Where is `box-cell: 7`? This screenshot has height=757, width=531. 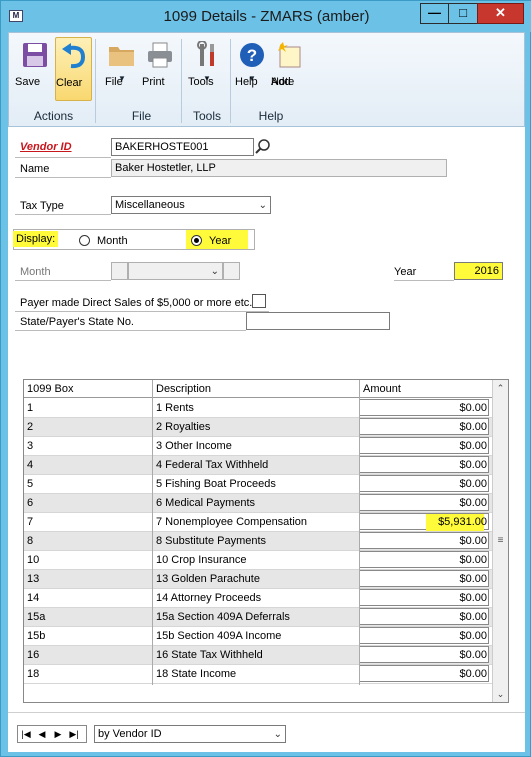 box-cell: 7 is located at coordinates (30, 522).